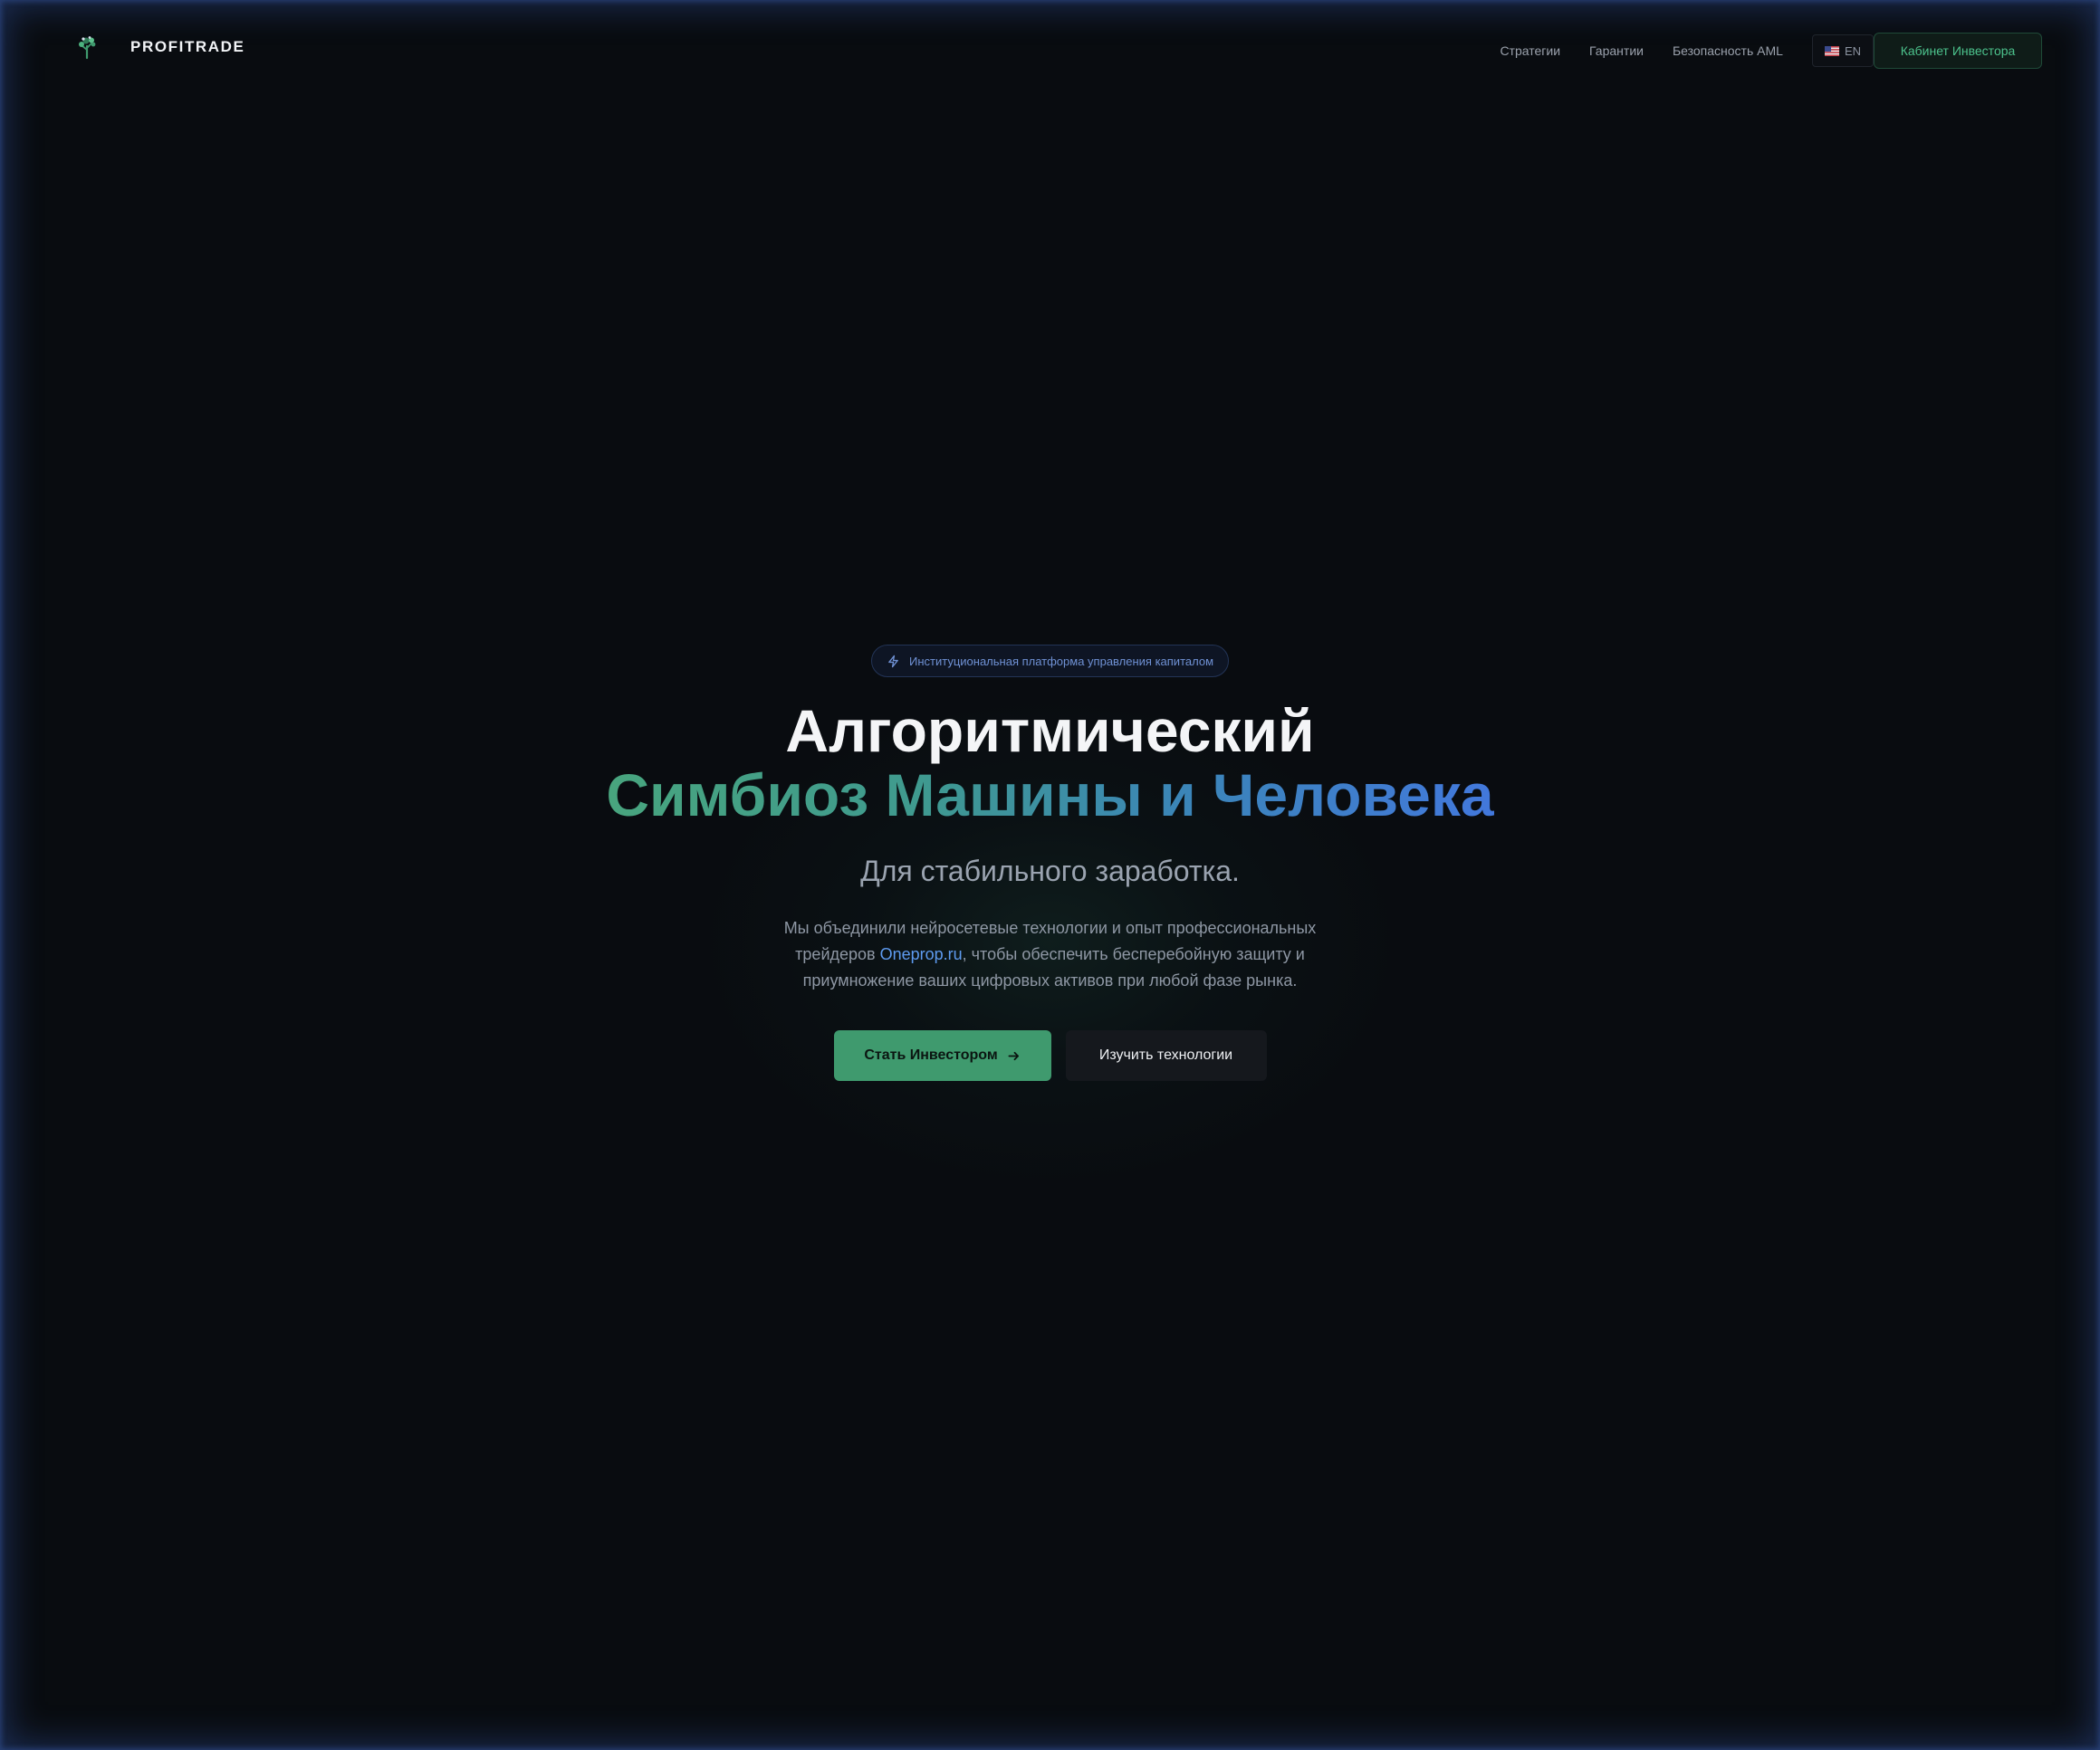 Image resolution: width=2100 pixels, height=1750 pixels. I want to click on hero-subtitle: Для стабильного заработка., so click(1050, 871).